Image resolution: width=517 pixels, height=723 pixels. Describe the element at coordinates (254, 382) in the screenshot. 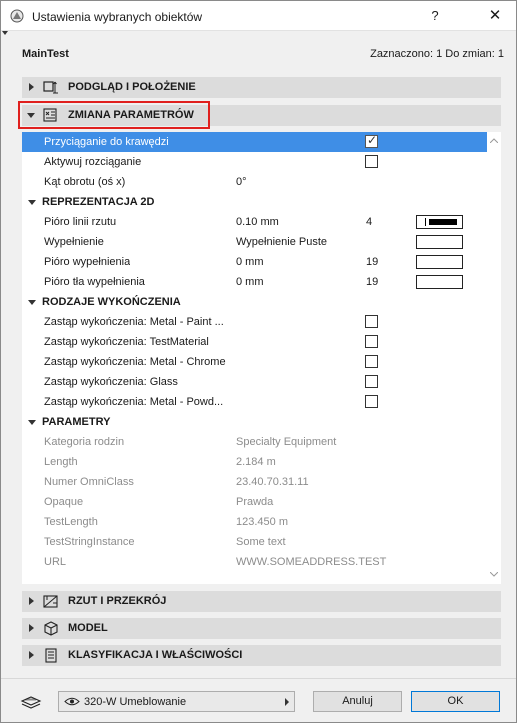

I see `row-override-finish: Zastąp wykończenia: Glass` at that location.